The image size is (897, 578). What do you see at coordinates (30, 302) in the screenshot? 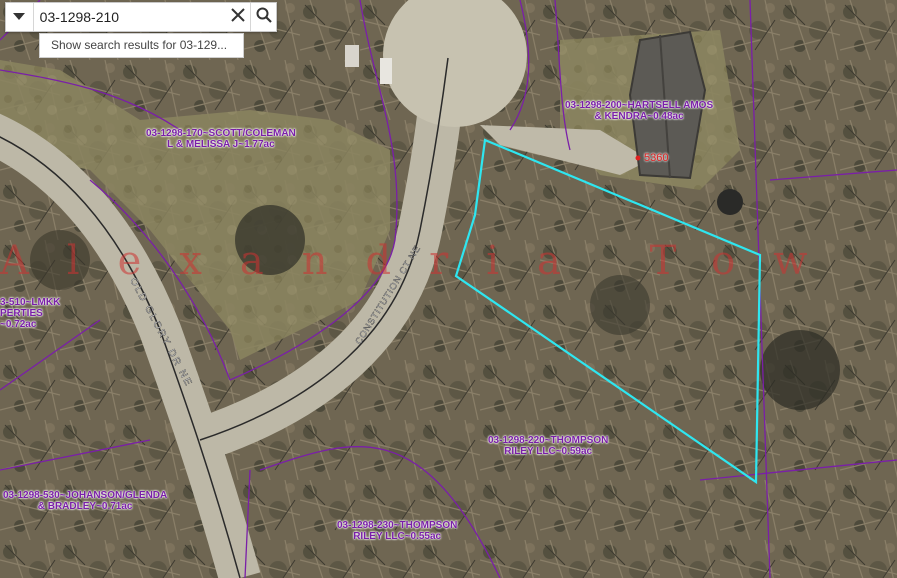
I see `parcel-label-line: 3-510~LMKK` at bounding box center [30, 302].